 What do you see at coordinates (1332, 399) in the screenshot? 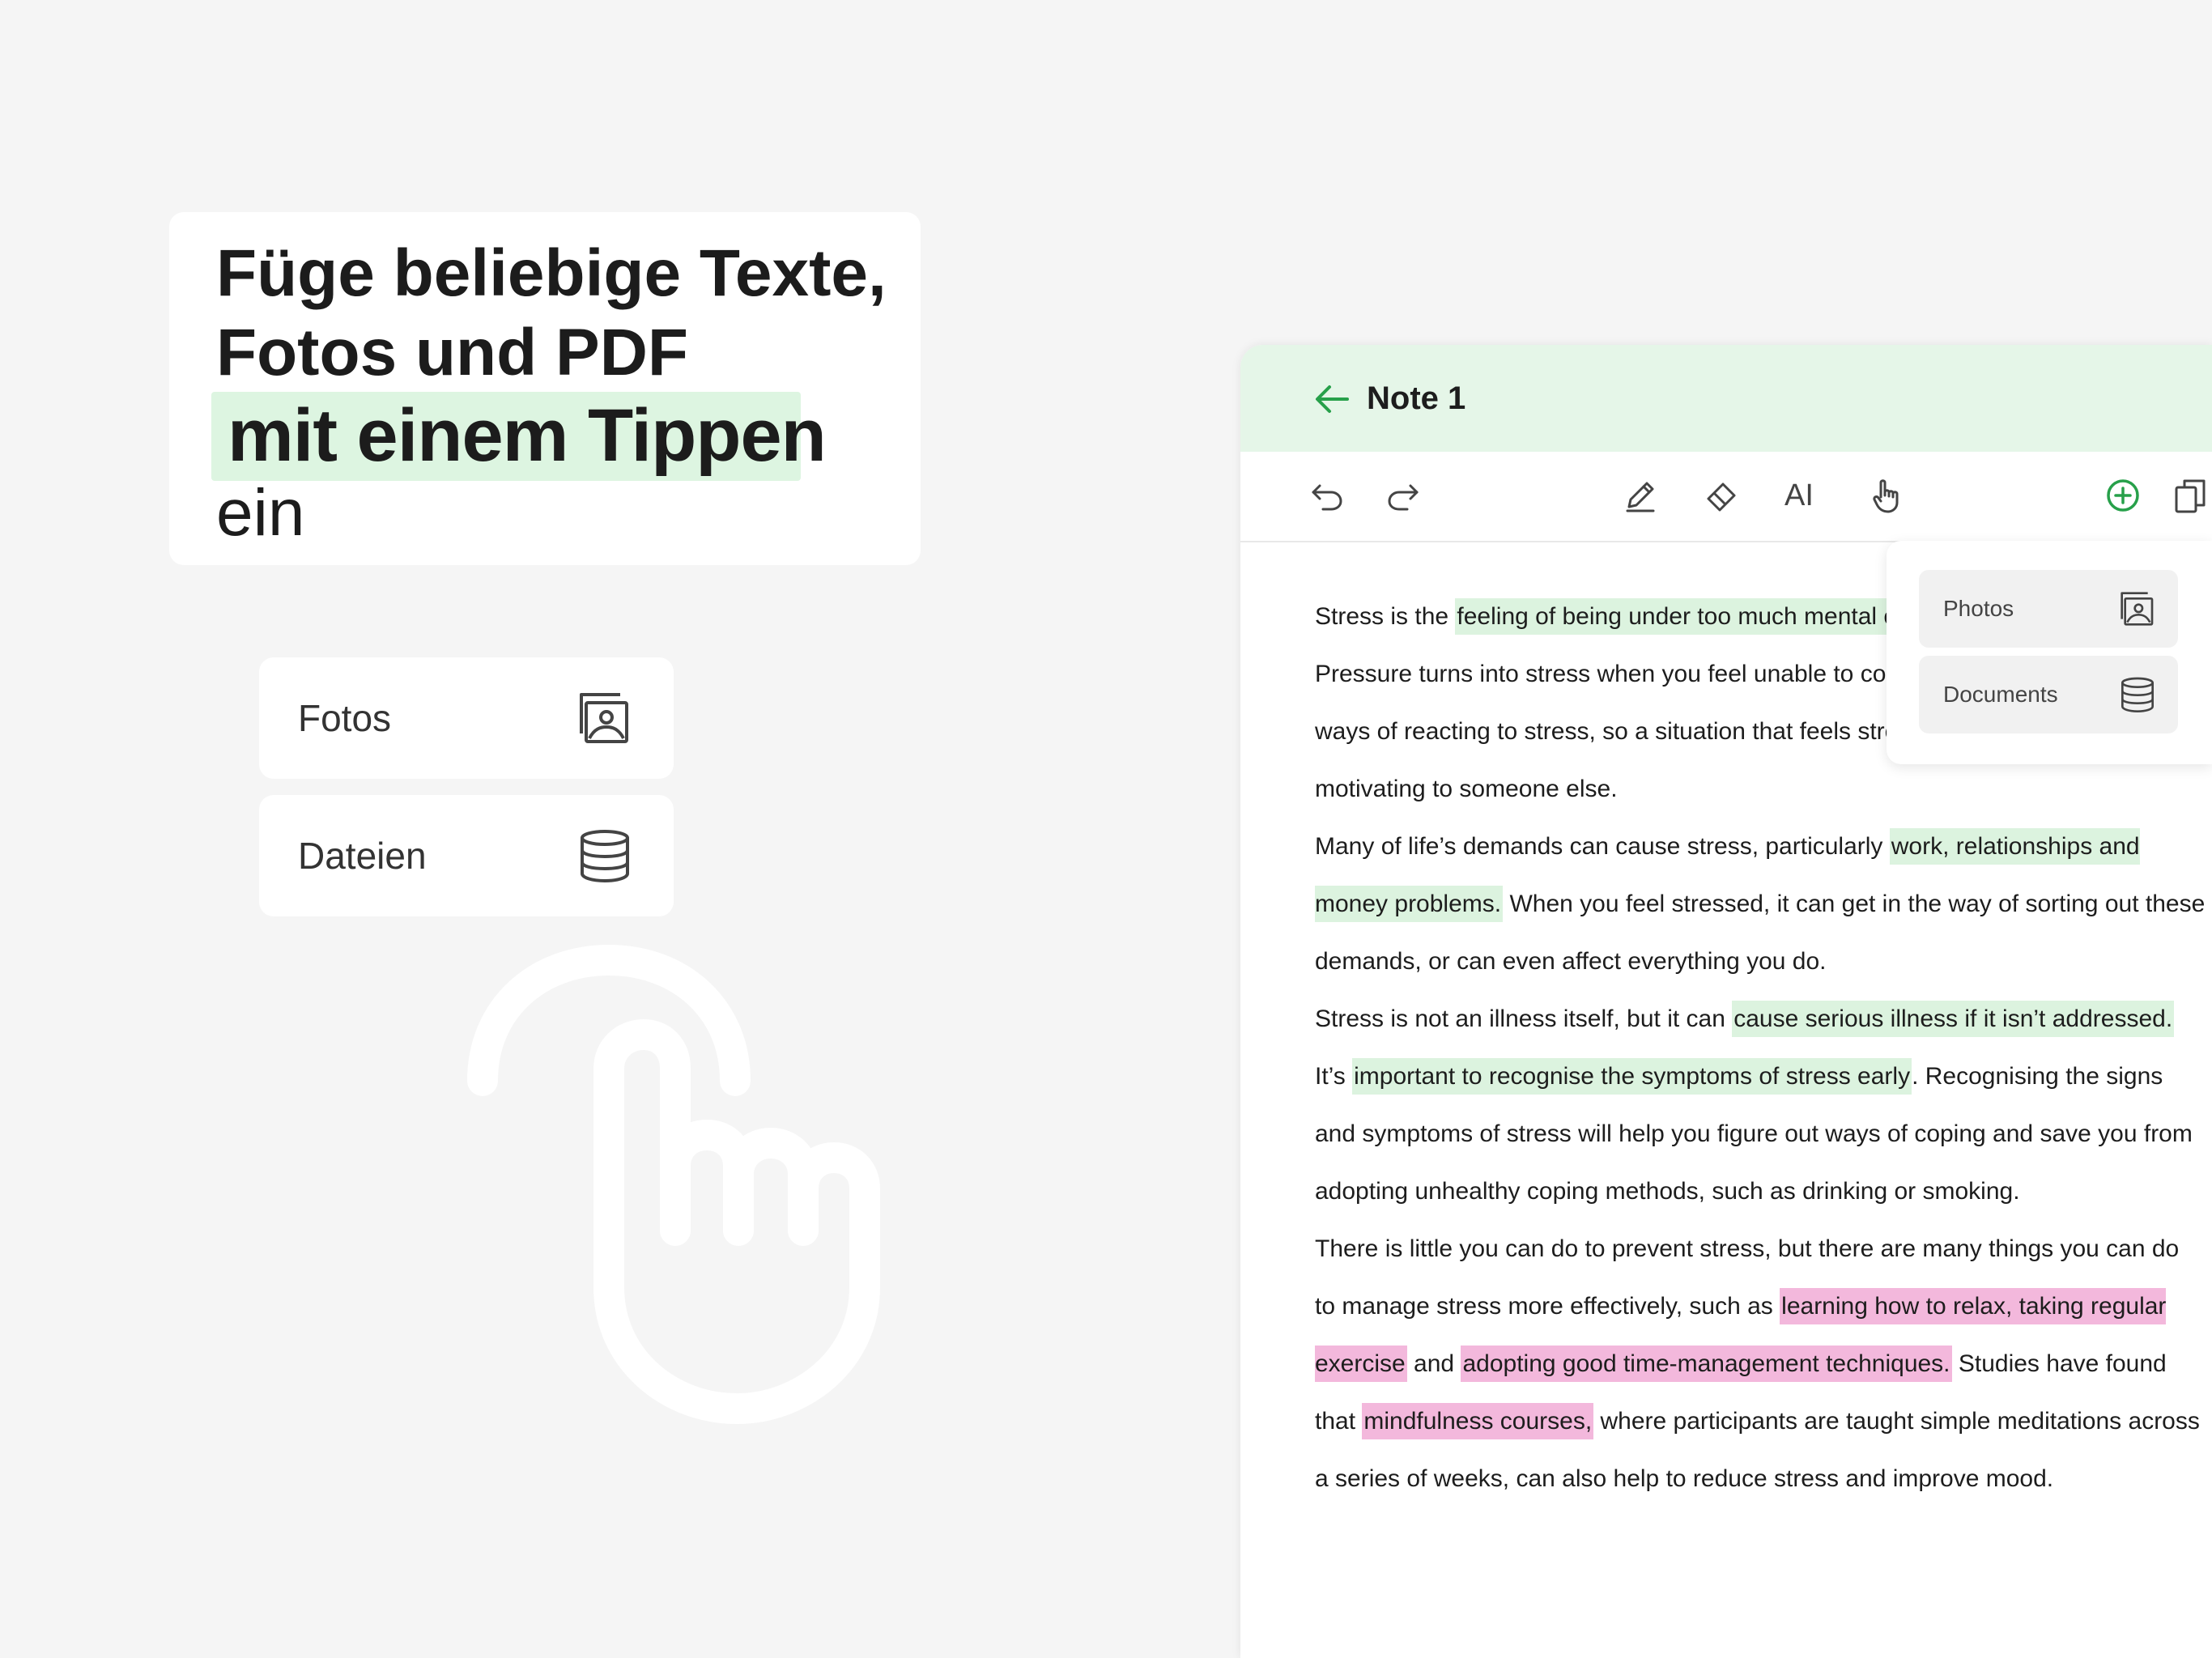
I see `back-arrow-icon` at bounding box center [1332, 399].